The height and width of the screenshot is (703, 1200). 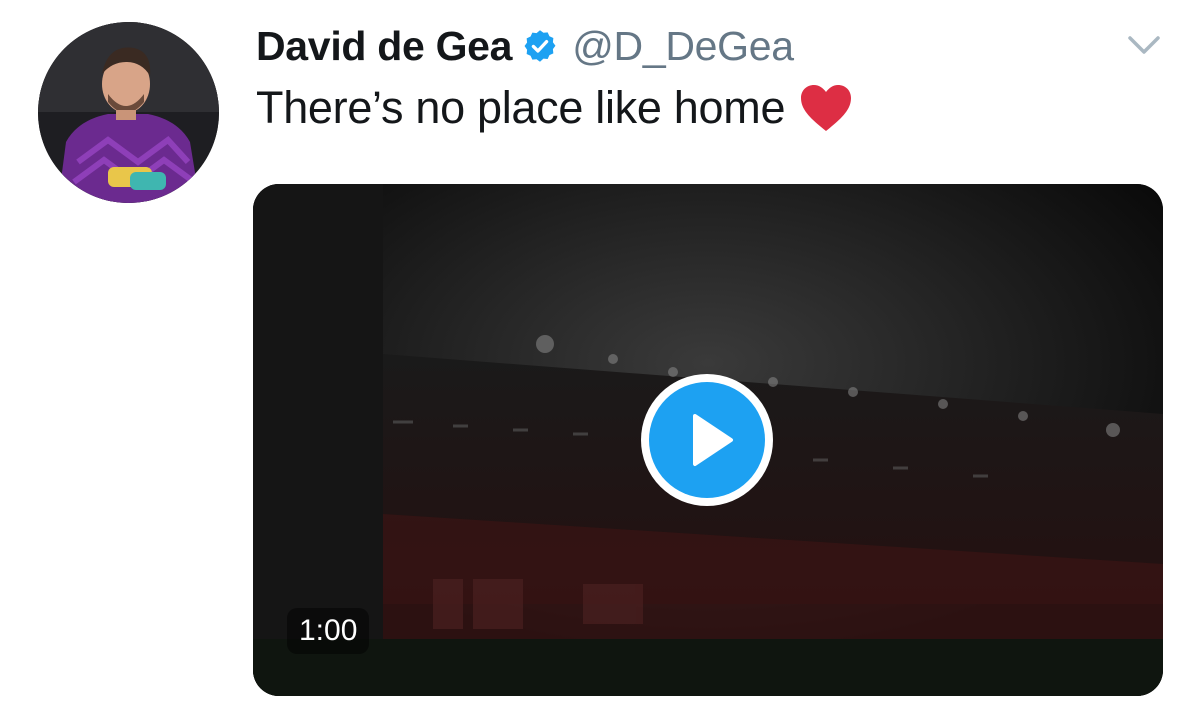 I want to click on play-icon-bg, so click(x=707, y=440).